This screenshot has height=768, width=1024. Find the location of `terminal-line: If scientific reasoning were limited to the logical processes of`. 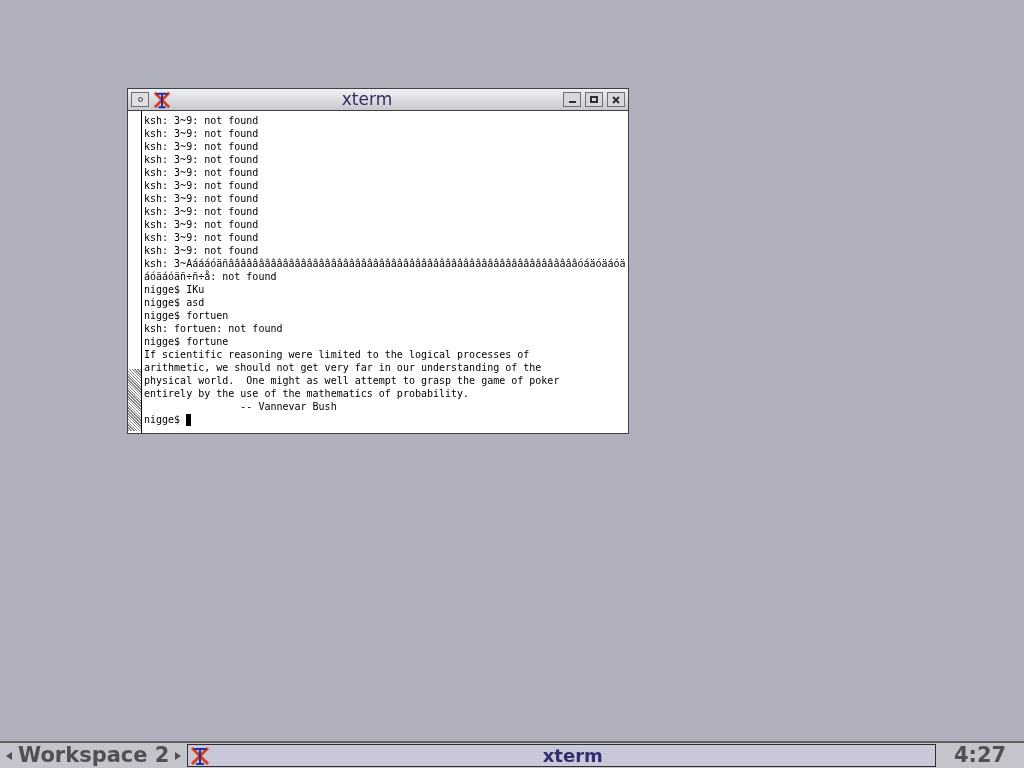

terminal-line: If scientific reasoning were limited to the logical processes of is located at coordinates (337, 354).